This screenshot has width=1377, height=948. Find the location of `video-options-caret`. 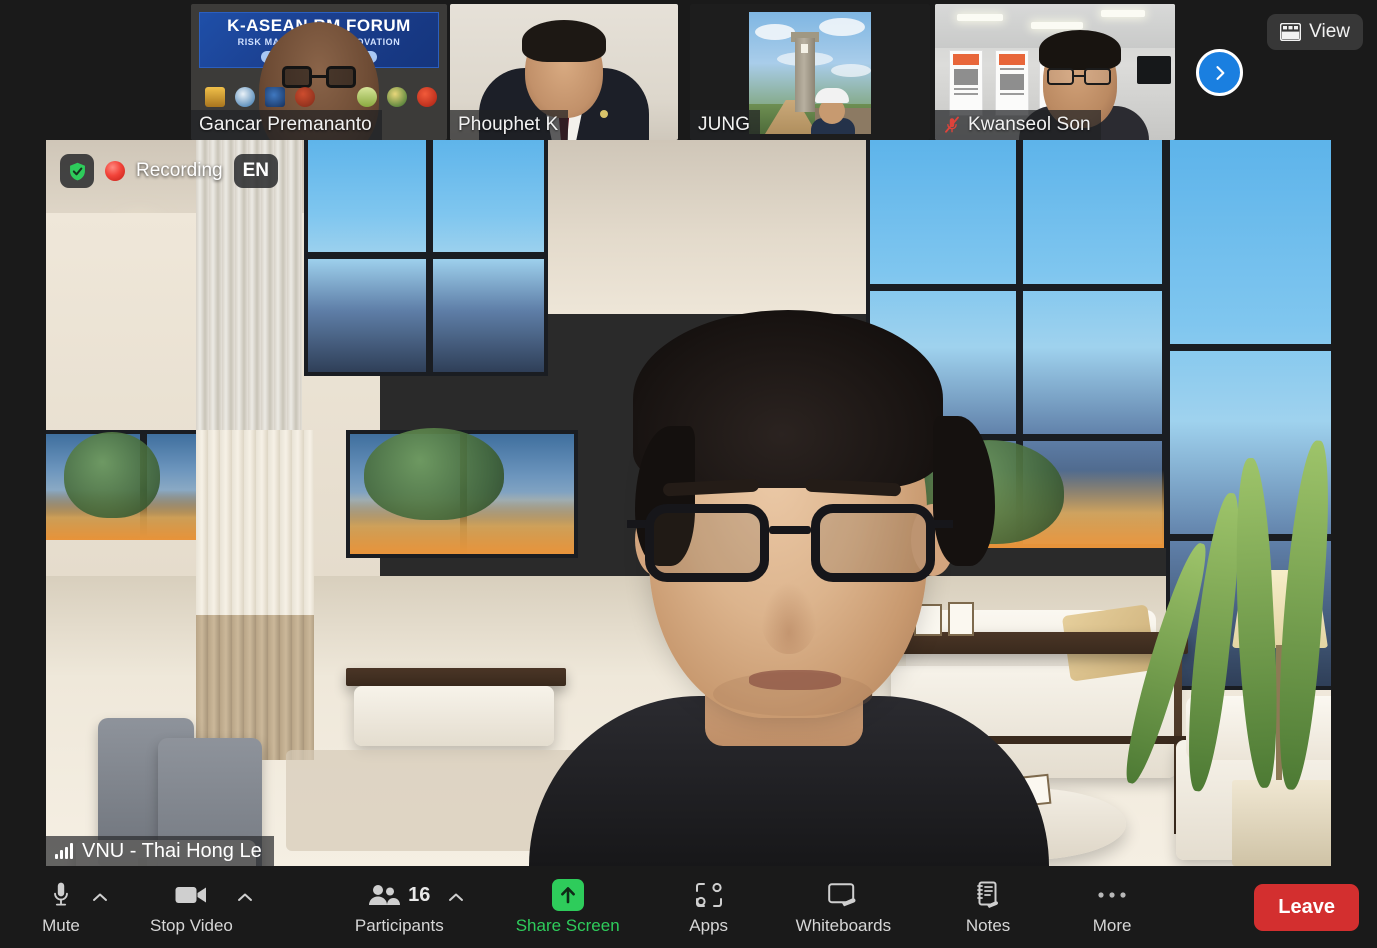

video-options-caret is located at coordinates (245, 897).